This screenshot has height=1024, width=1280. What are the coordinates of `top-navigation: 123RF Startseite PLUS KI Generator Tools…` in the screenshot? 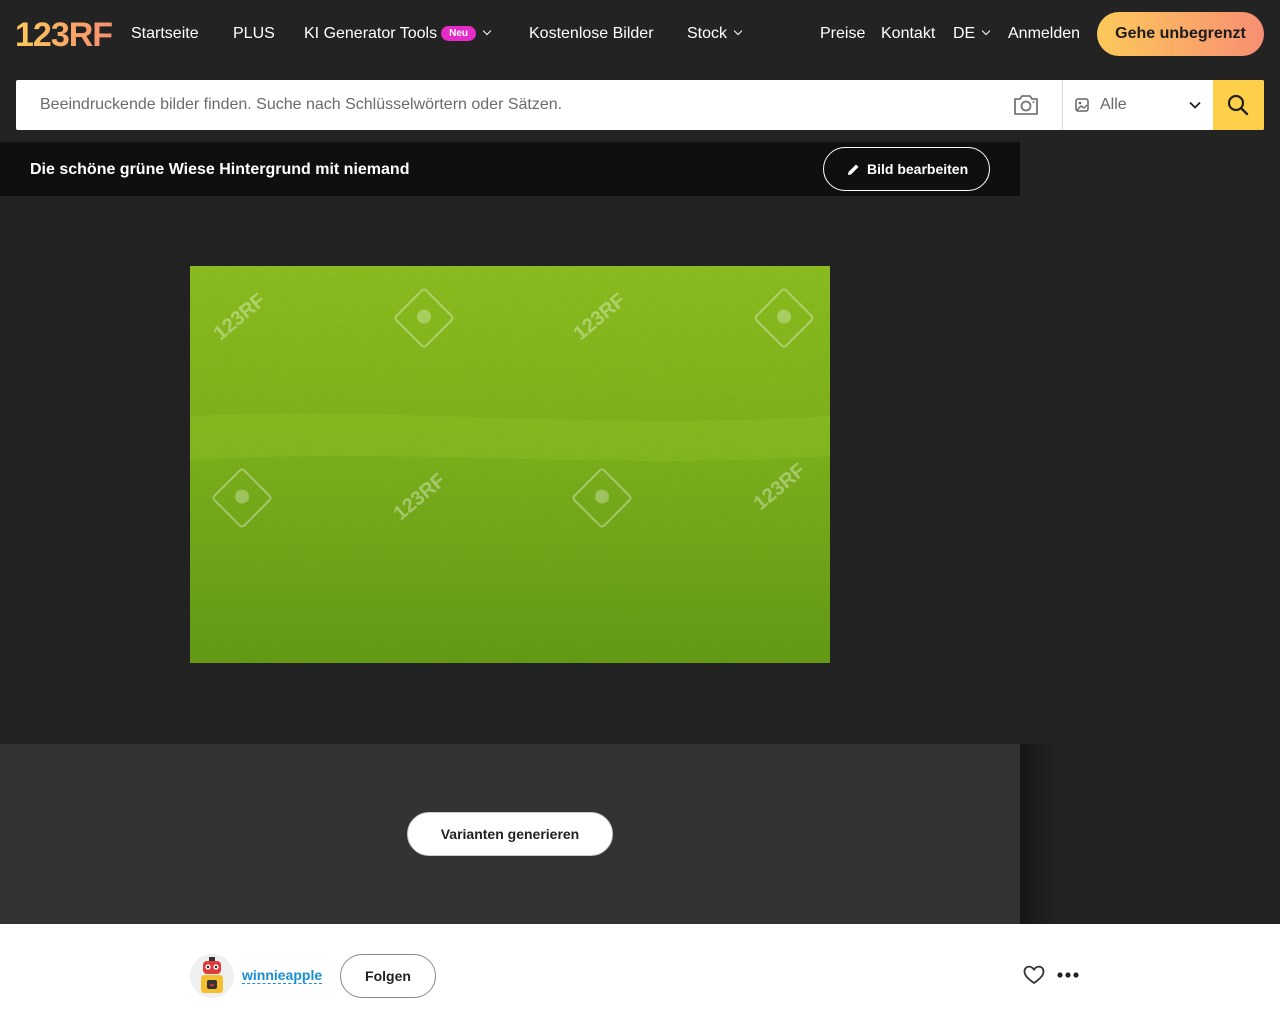 It's located at (640, 34).